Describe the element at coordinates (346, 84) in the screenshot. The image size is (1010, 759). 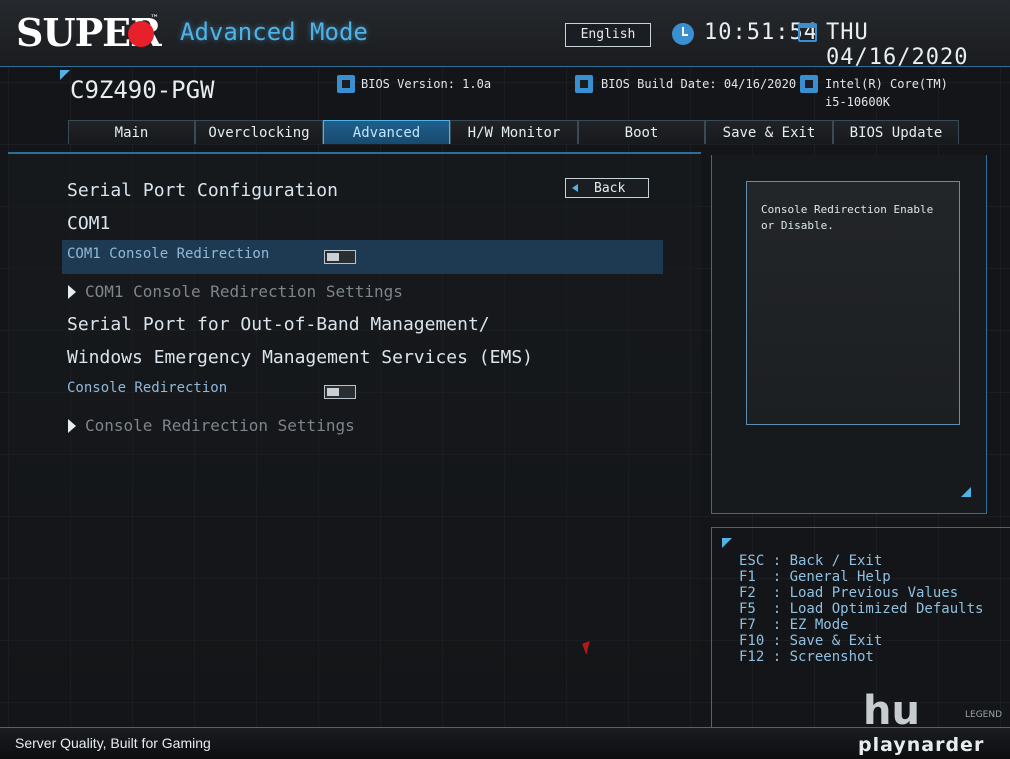
I see `chip-icon` at that location.